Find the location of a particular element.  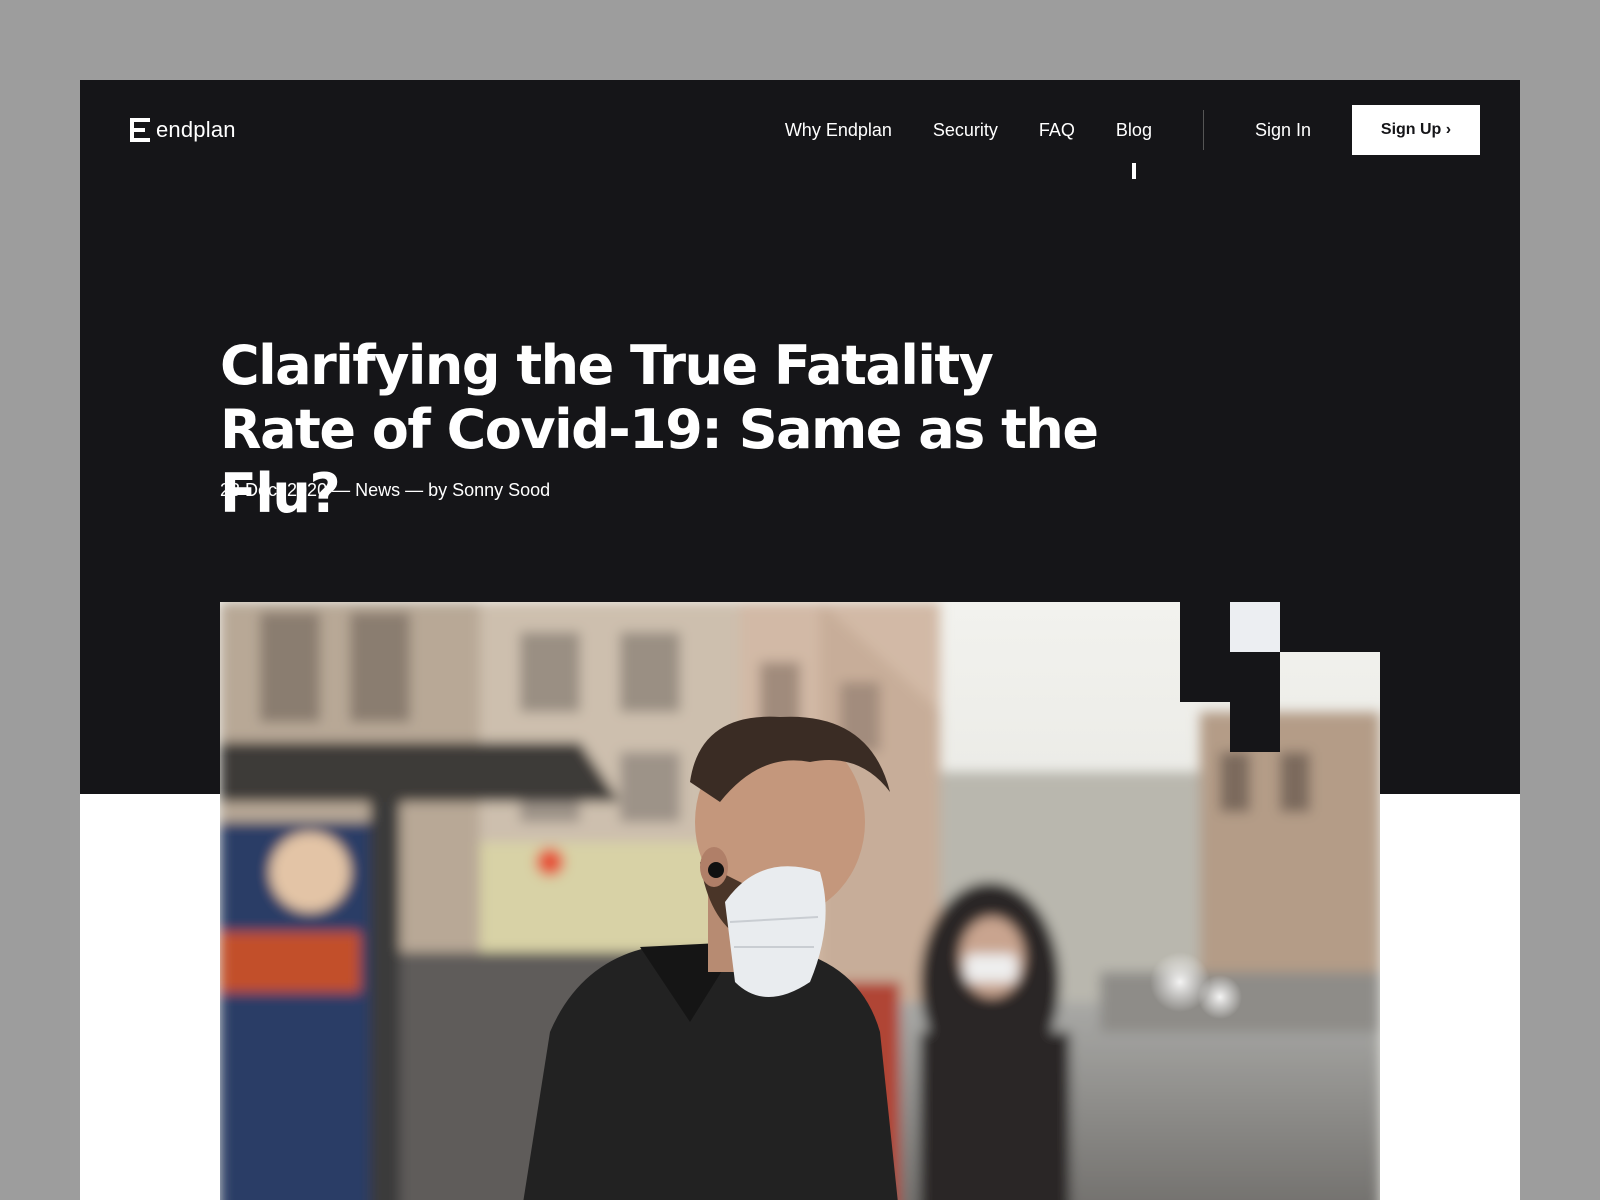

nav-blog: Blog is located at coordinates (1134, 130).